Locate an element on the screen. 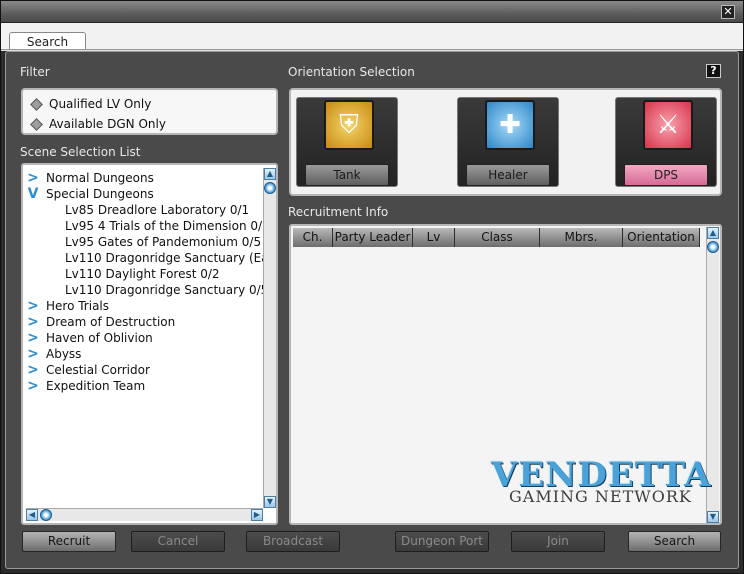 This screenshot has width=744, height=574. list-item-label: Expedition Team is located at coordinates (96, 386).